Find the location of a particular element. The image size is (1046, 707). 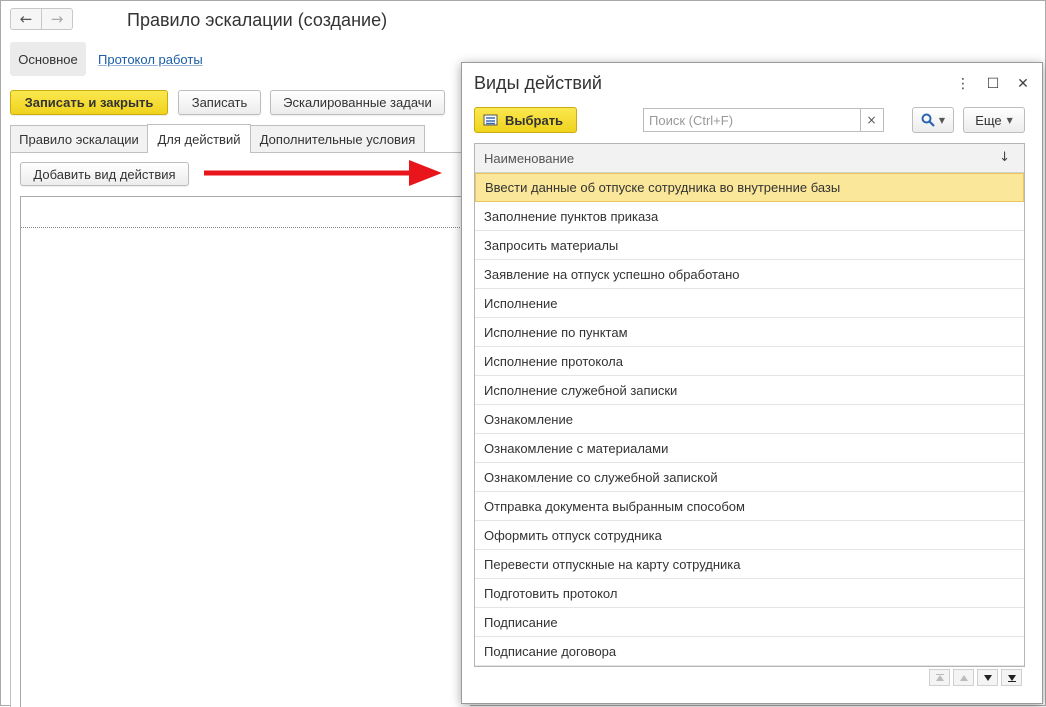

list-item-label: Запросить материалы is located at coordinates (551, 245).